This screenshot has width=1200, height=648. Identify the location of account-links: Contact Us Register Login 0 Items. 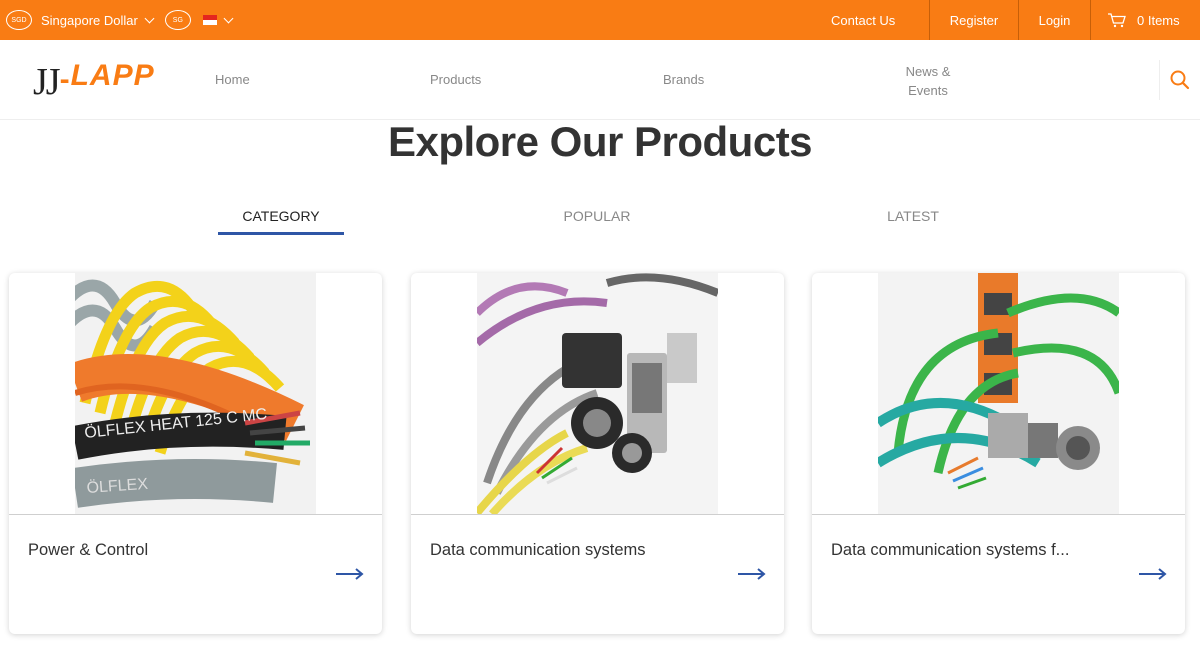
(1015, 20).